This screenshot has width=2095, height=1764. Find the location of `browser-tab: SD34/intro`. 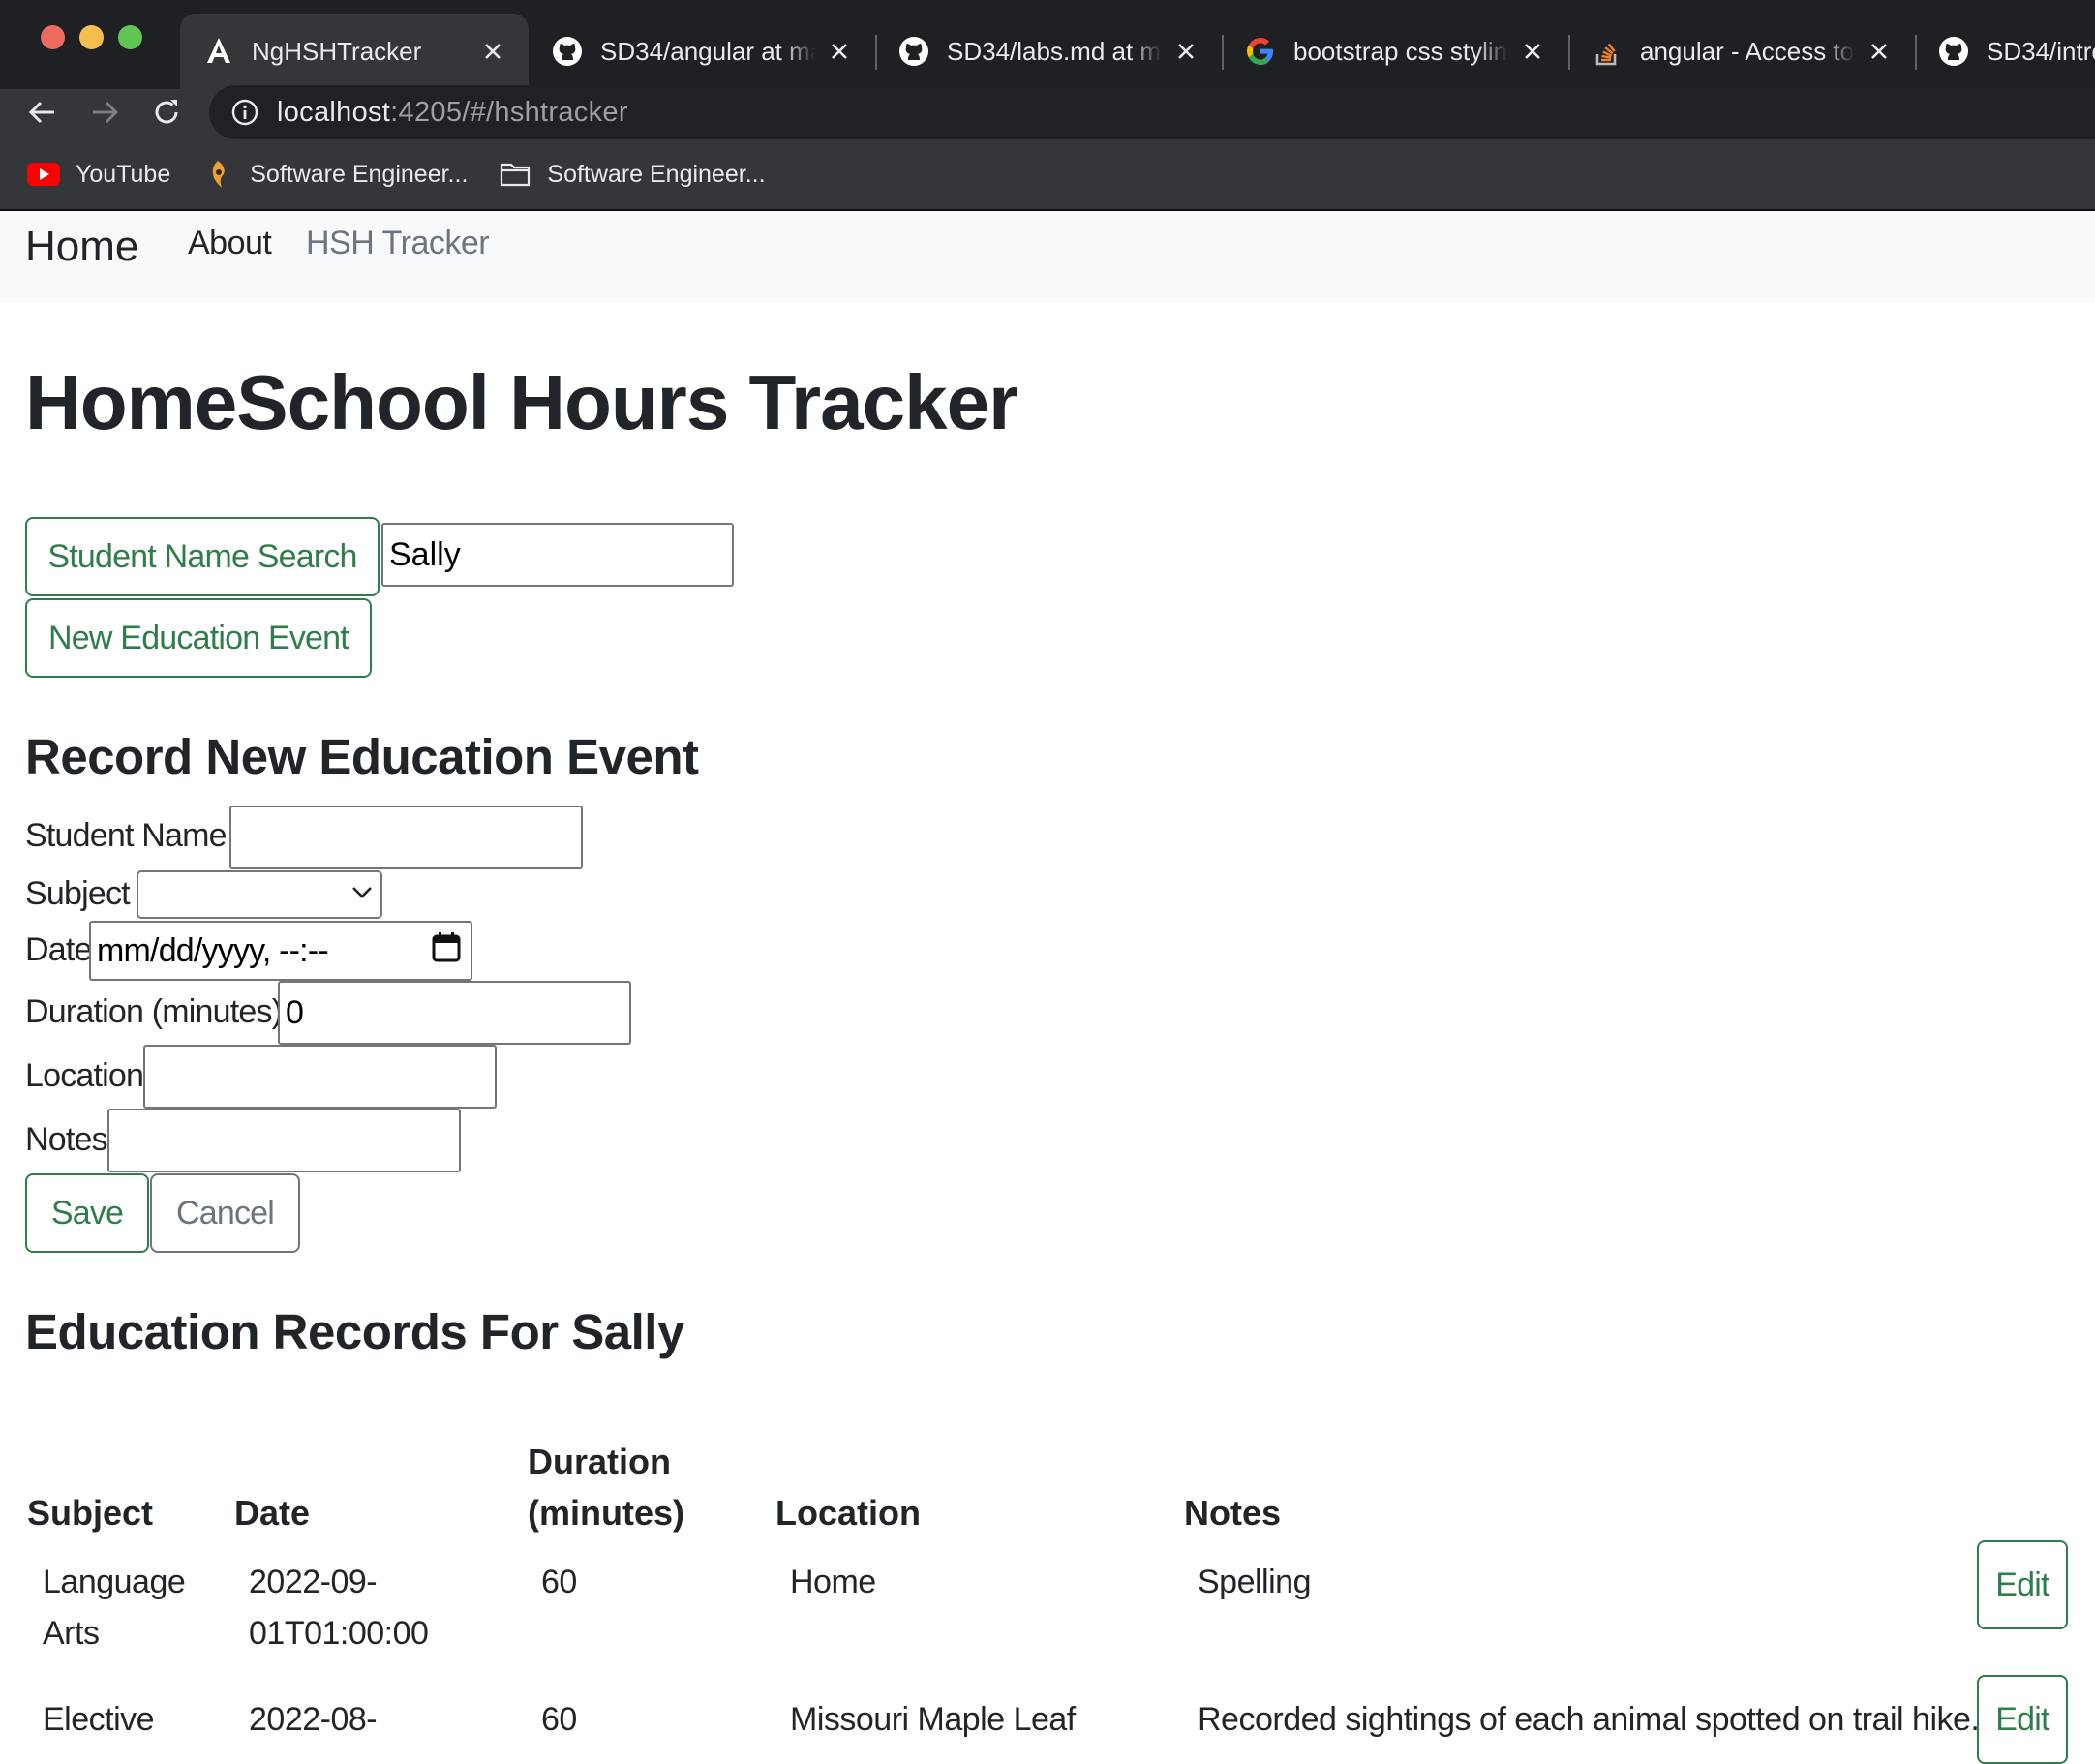

browser-tab: SD34/intro is located at coordinates (2005, 52).